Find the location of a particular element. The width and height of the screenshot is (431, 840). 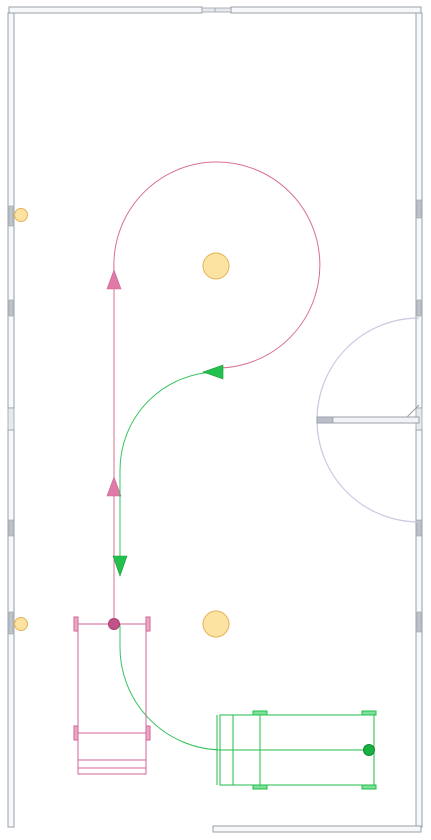

green-robot-pivot is located at coordinates (369, 750).